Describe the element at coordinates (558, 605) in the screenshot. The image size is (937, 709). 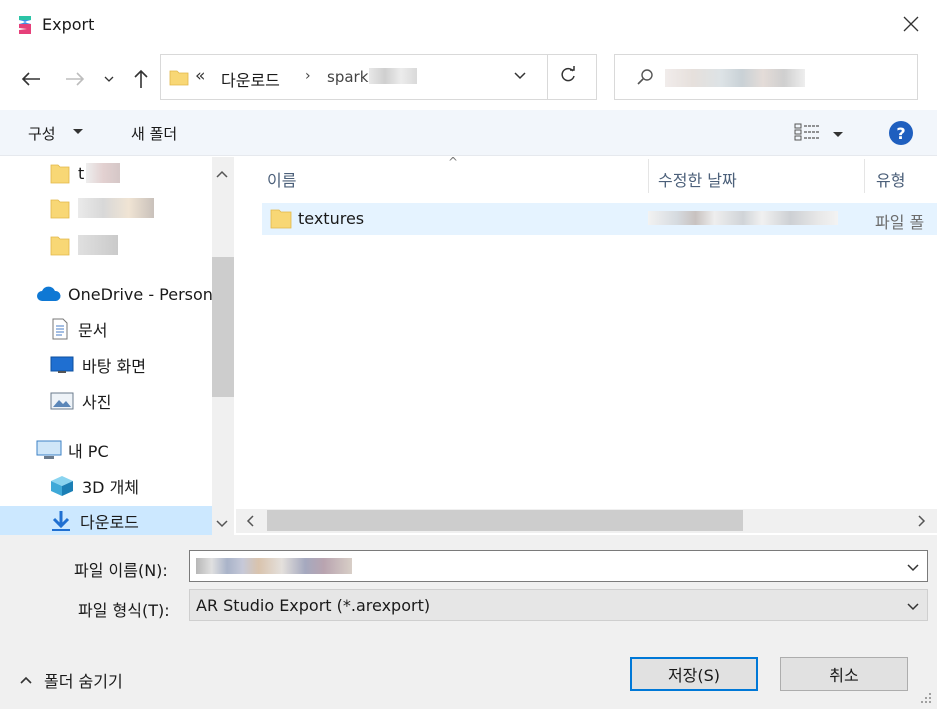
I see `file-type-select: AR Studio Export (*.arexport)` at that location.